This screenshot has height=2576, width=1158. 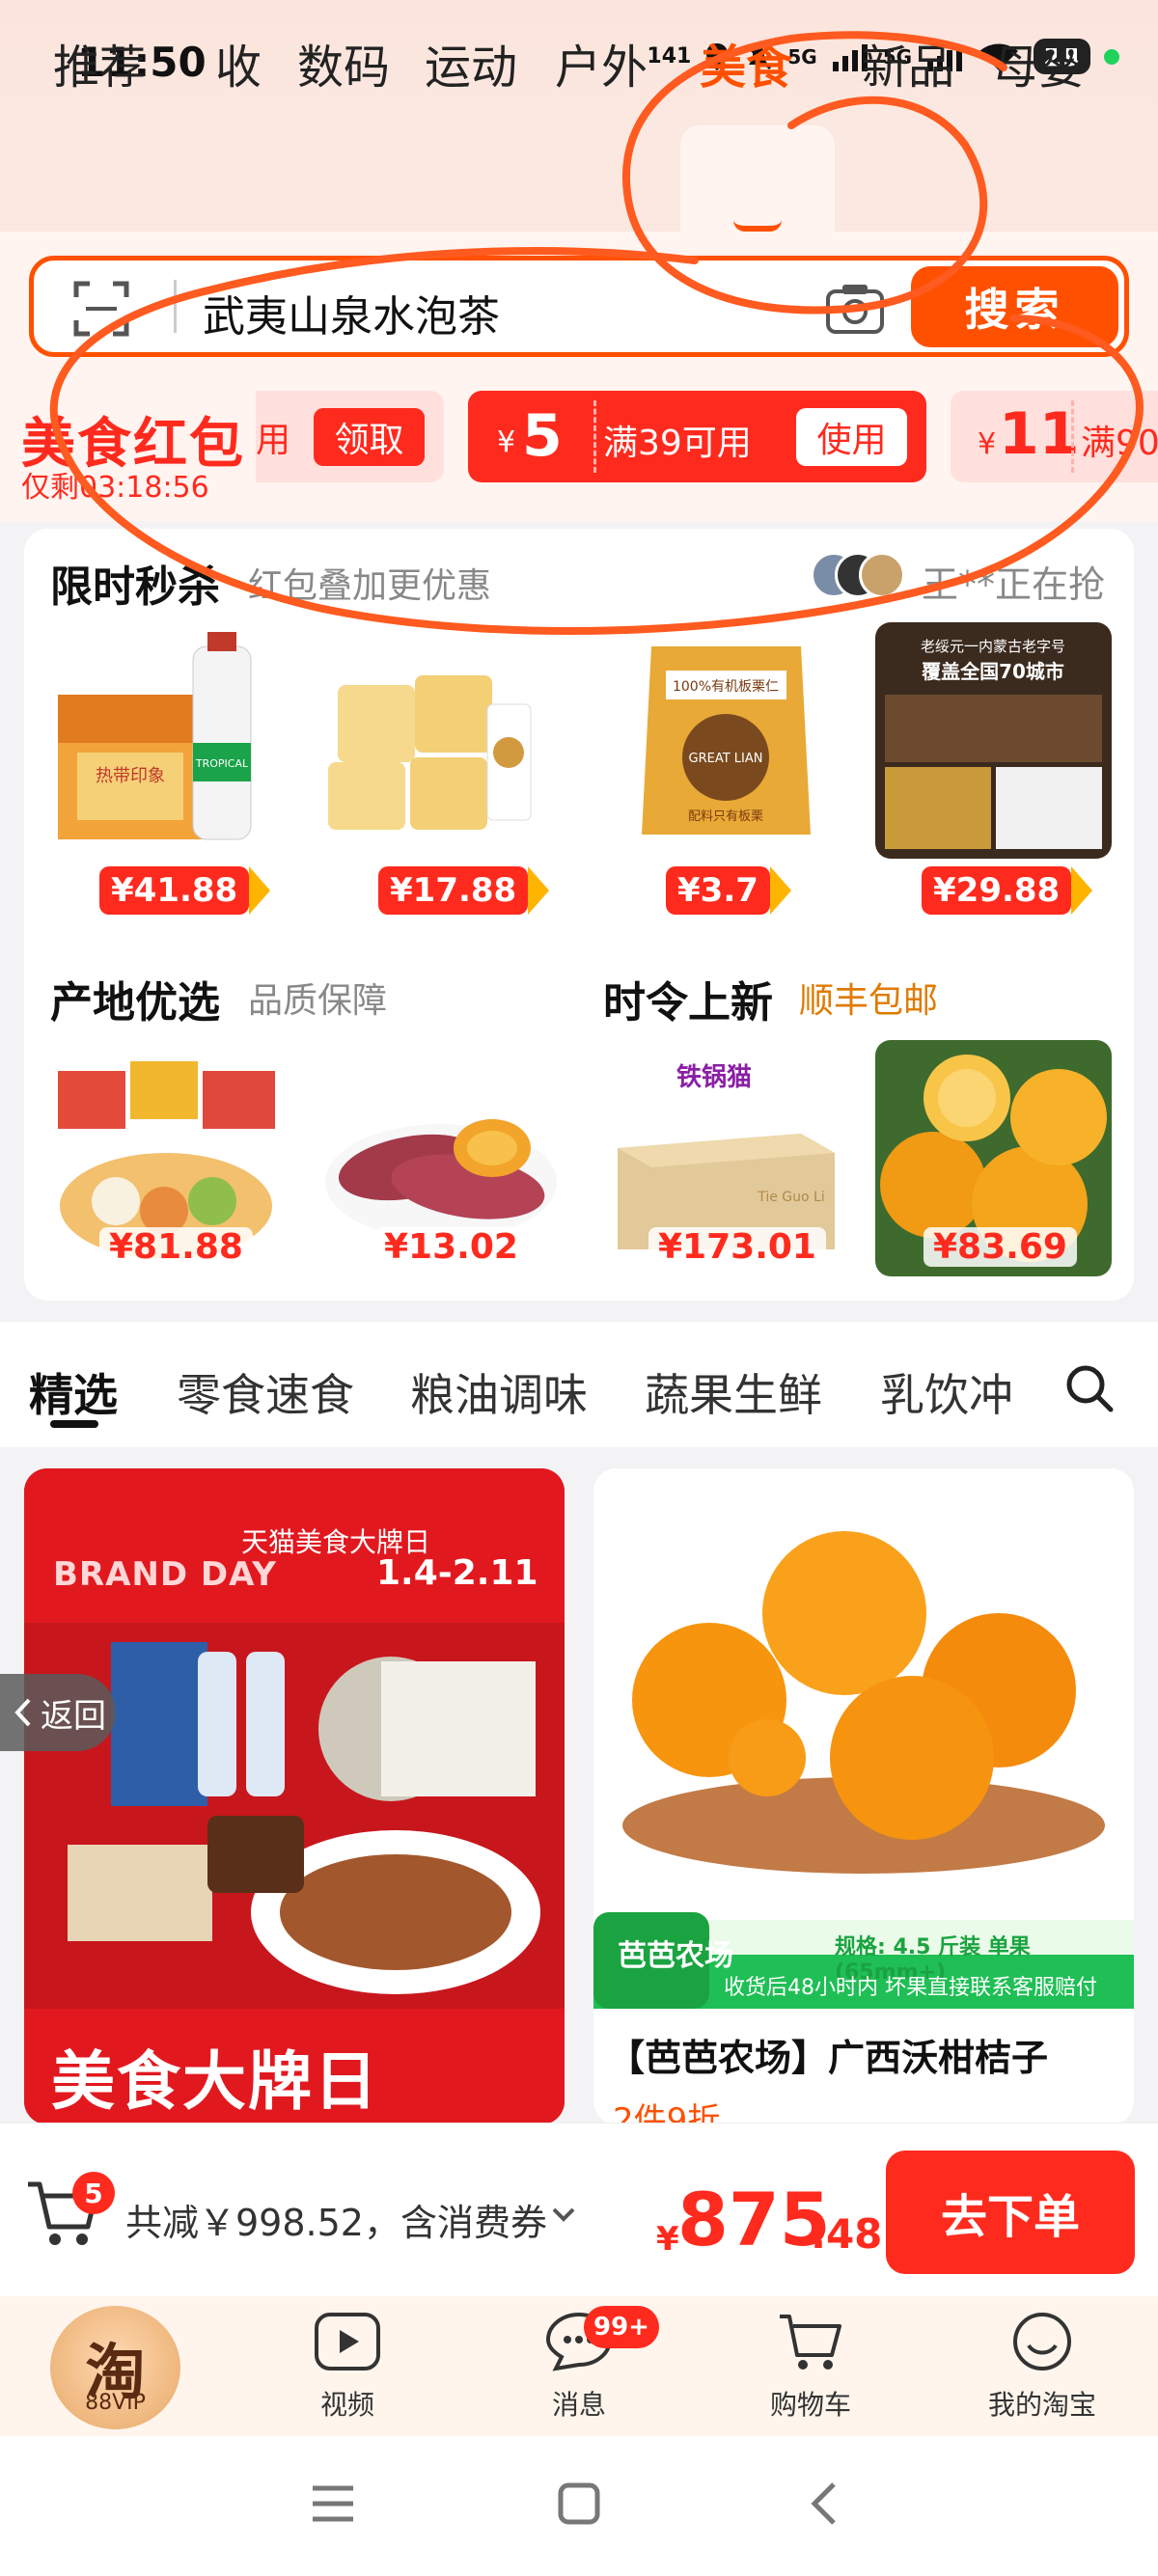 I want to click on feed-tab-produce: 蔬果生鲜, so click(x=733, y=1392).